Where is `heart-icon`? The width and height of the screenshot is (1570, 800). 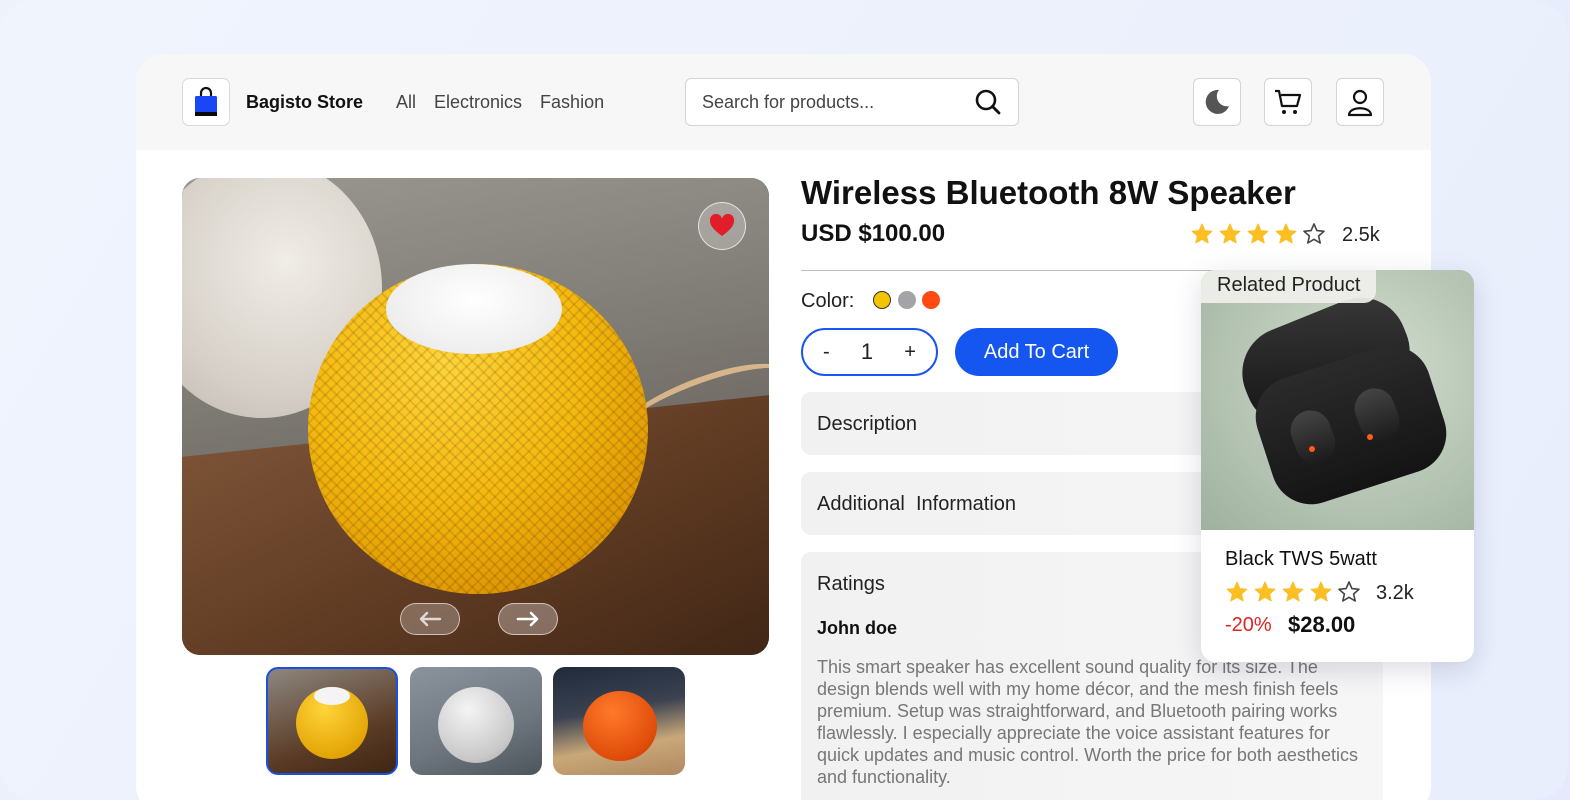 heart-icon is located at coordinates (722, 225).